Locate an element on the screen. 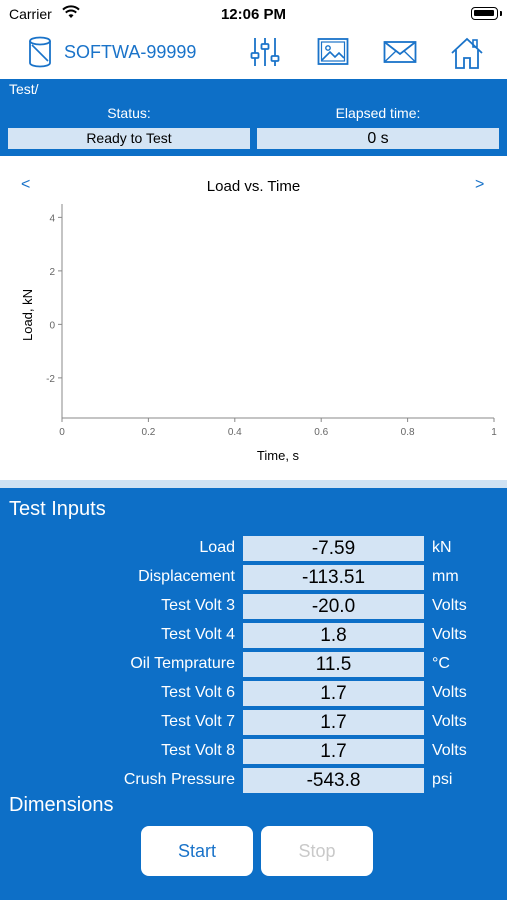  sliders-icon is located at coordinates (265, 54).